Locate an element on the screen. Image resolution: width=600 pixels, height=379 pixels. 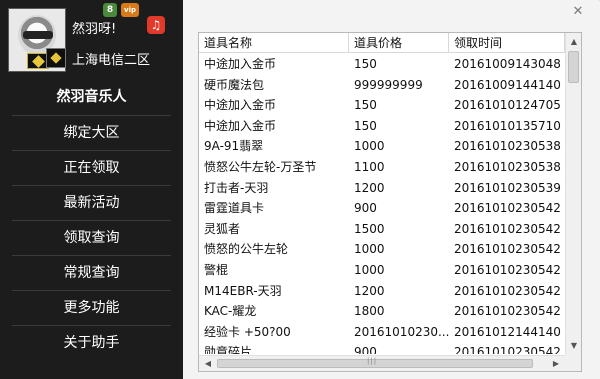
cell-item-name: 9A-91翡翠 is located at coordinates (234, 146).